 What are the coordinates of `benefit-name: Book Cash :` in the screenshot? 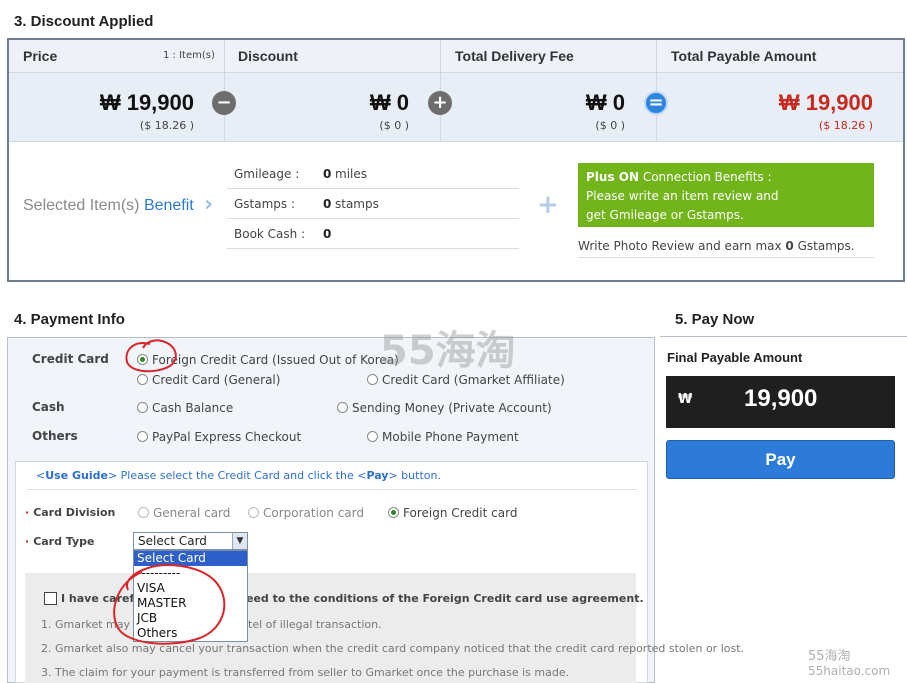 It's located at (270, 234).